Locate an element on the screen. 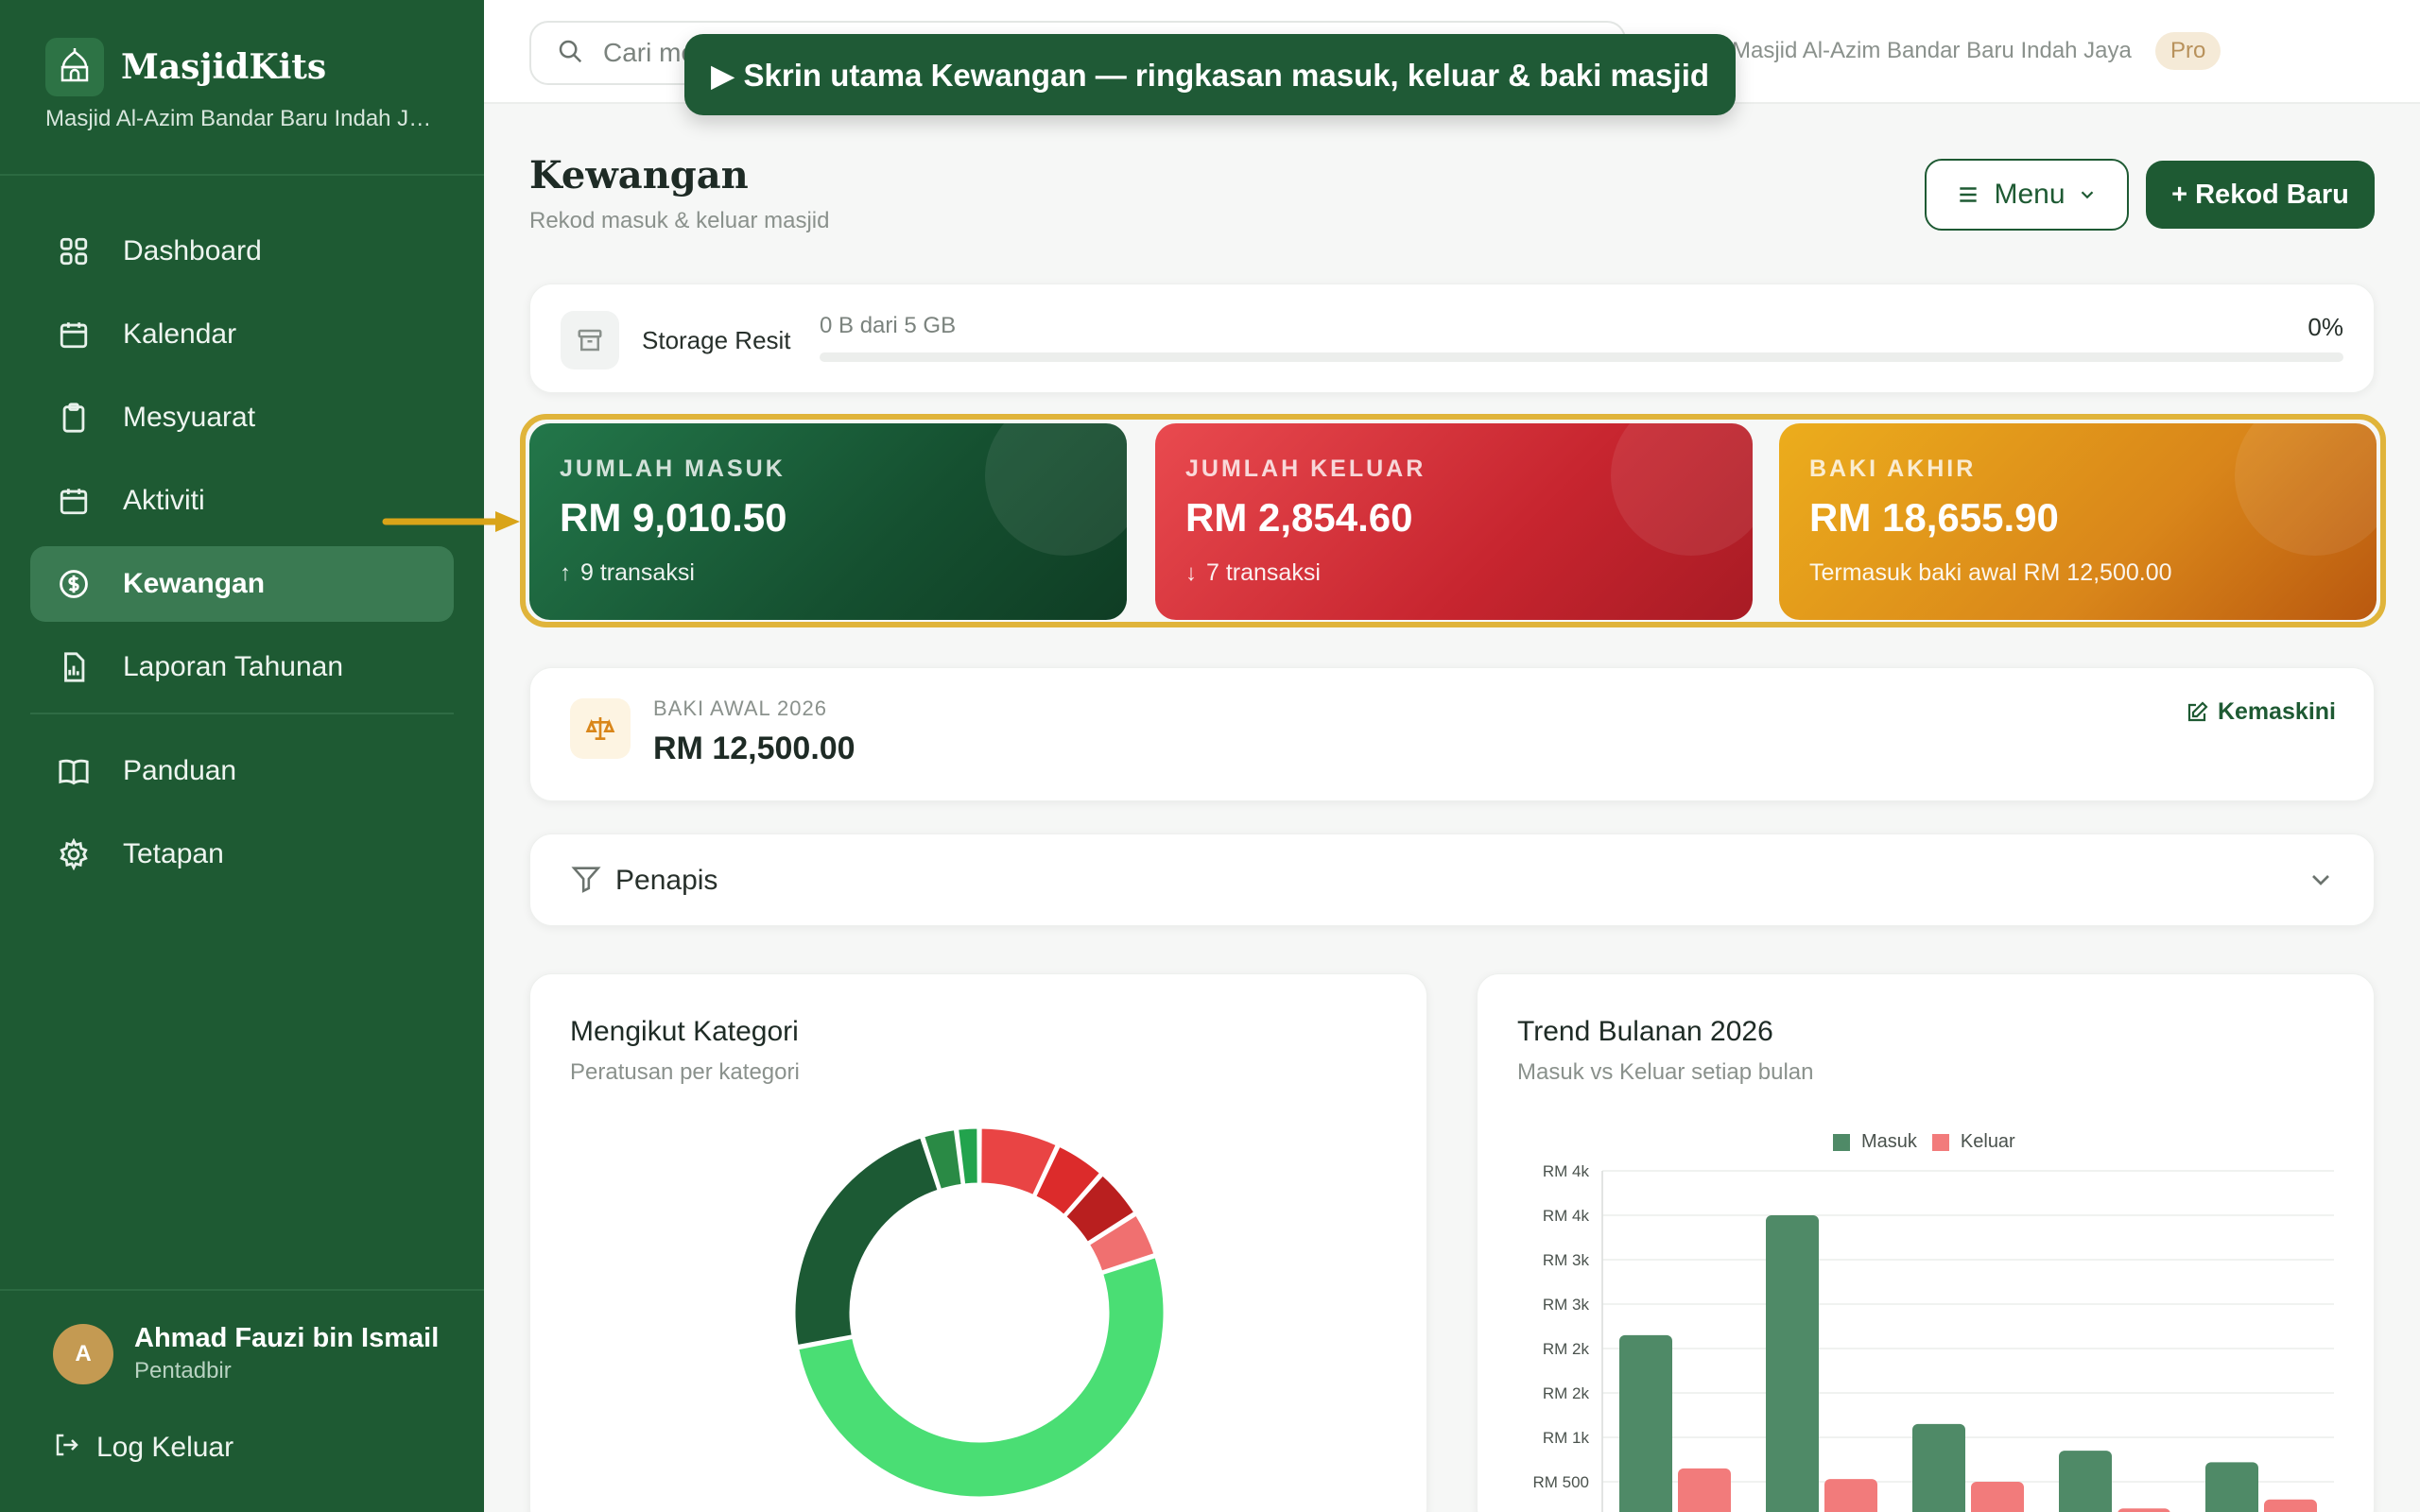  sidebar-item-label: Panduan is located at coordinates (180, 770).